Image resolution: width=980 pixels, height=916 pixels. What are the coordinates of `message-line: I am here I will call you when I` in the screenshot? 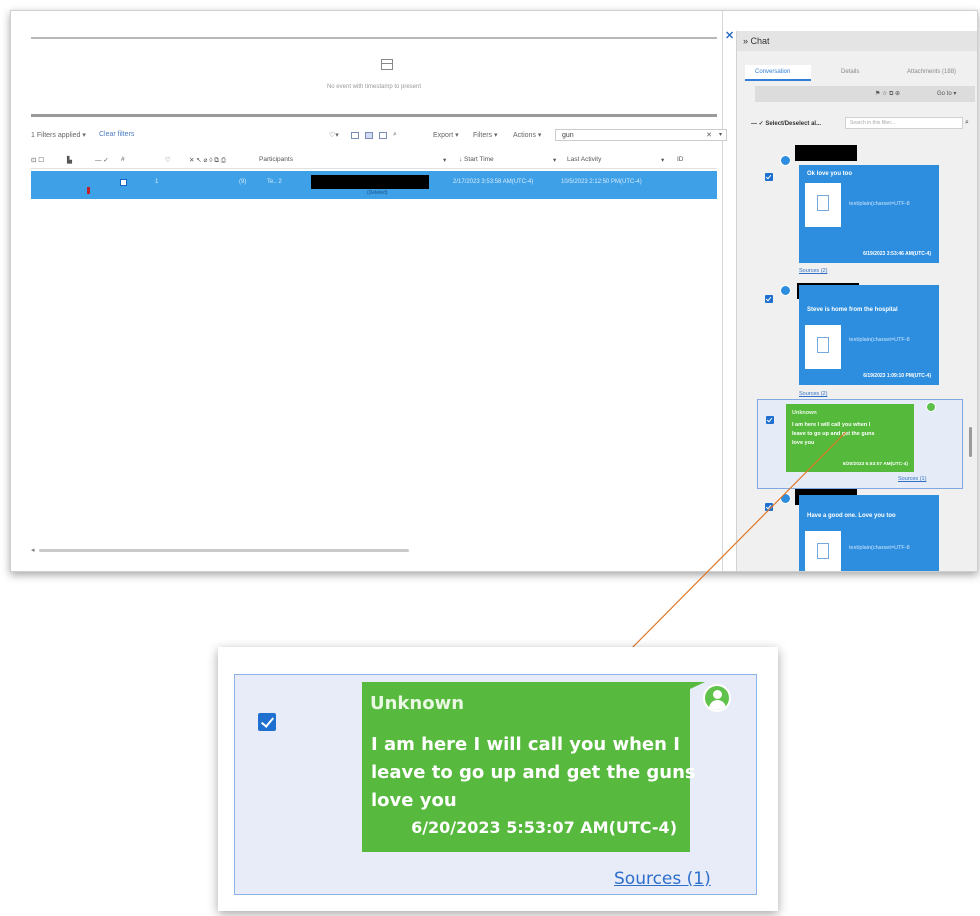 It's located at (525, 744).